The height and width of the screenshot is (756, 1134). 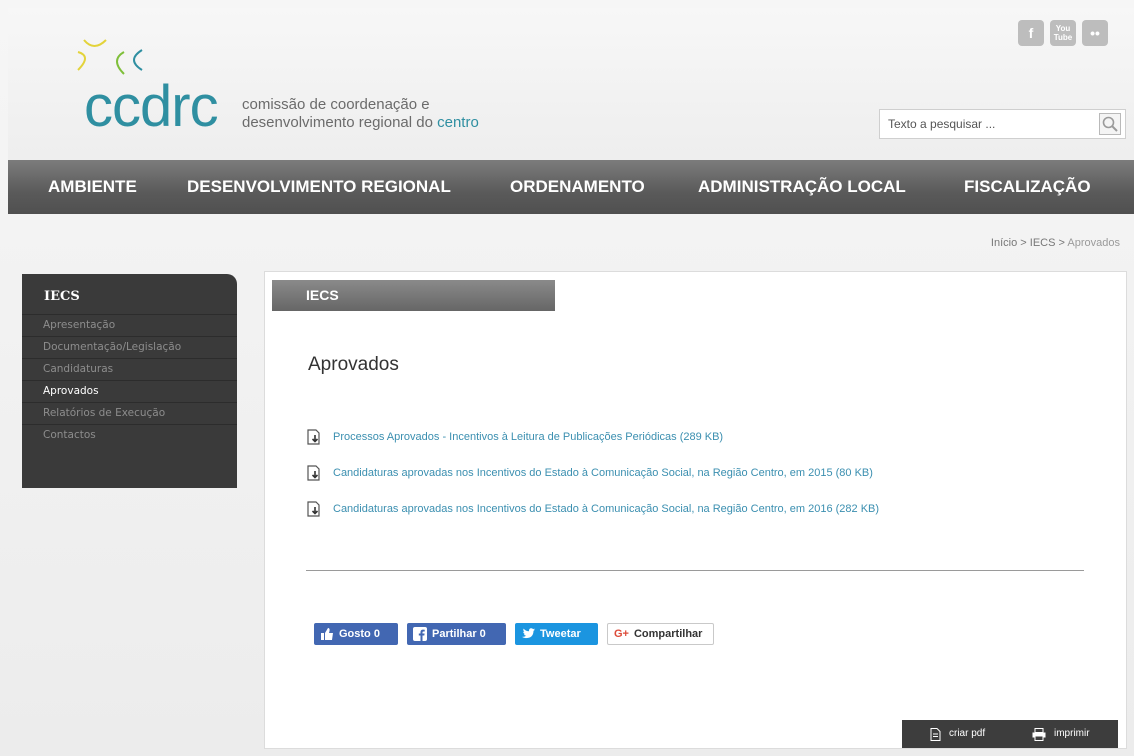 I want to click on breadcrumb-current: Aprovados, so click(x=1093, y=243).